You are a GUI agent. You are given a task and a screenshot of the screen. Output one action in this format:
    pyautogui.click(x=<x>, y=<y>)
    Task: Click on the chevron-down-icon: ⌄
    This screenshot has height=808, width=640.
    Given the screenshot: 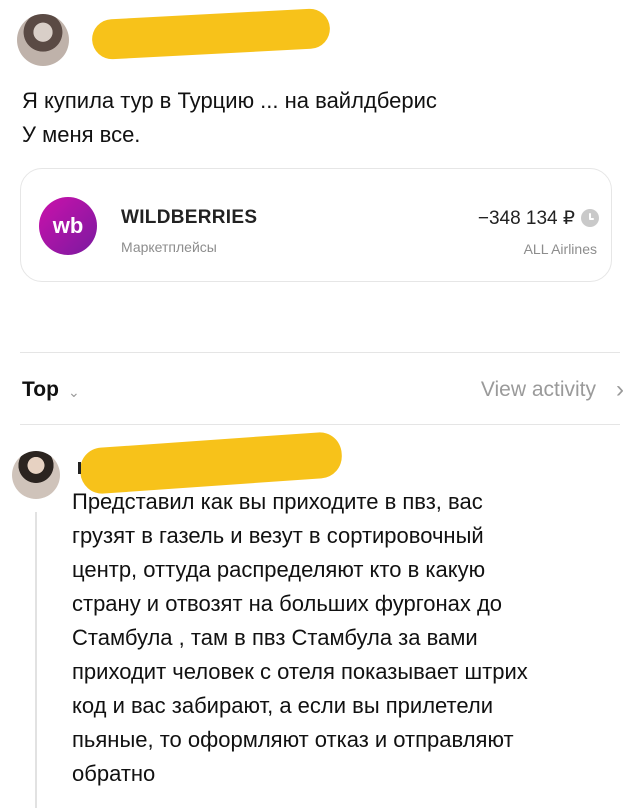 What is the action you would take?
    pyautogui.click(x=74, y=392)
    